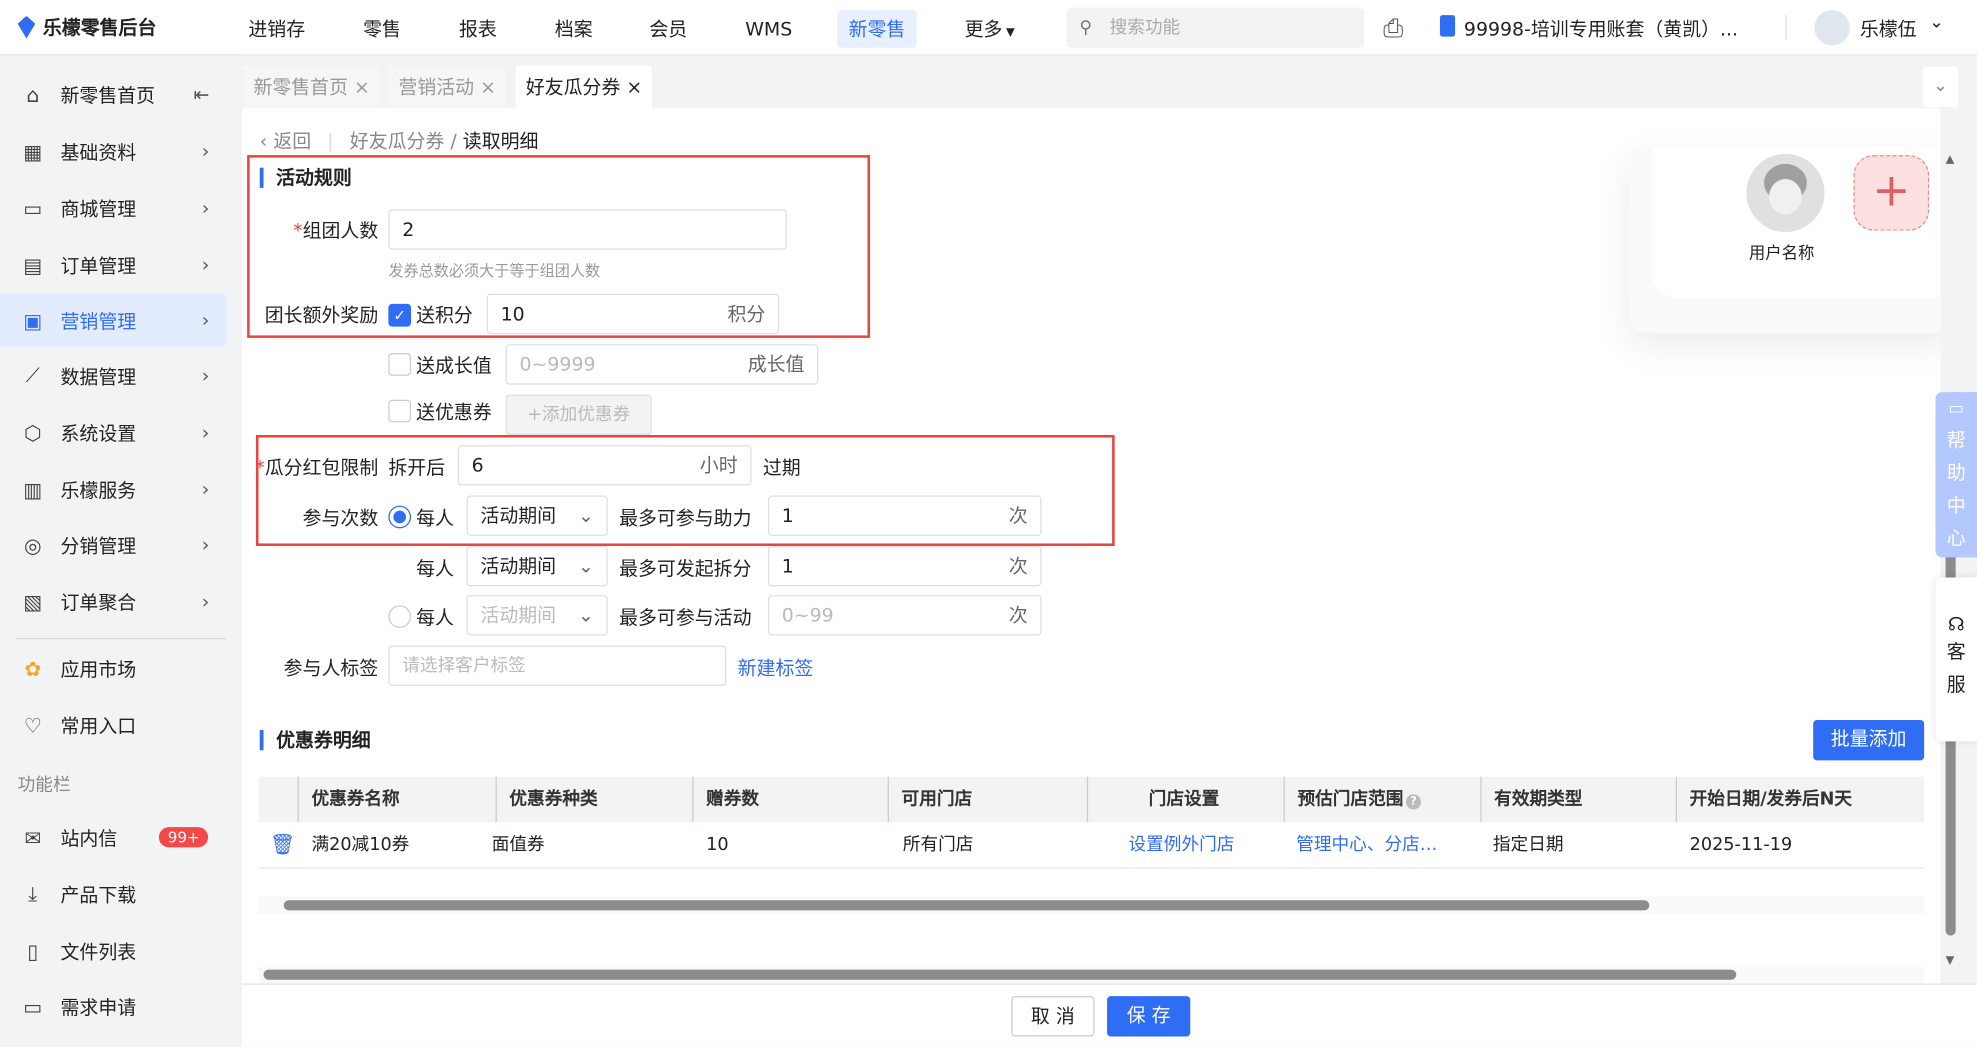 Image resolution: width=1977 pixels, height=1047 pixels. Describe the element at coordinates (1091, 975) in the screenshot. I see `page-horizontal-scrollbar` at that location.